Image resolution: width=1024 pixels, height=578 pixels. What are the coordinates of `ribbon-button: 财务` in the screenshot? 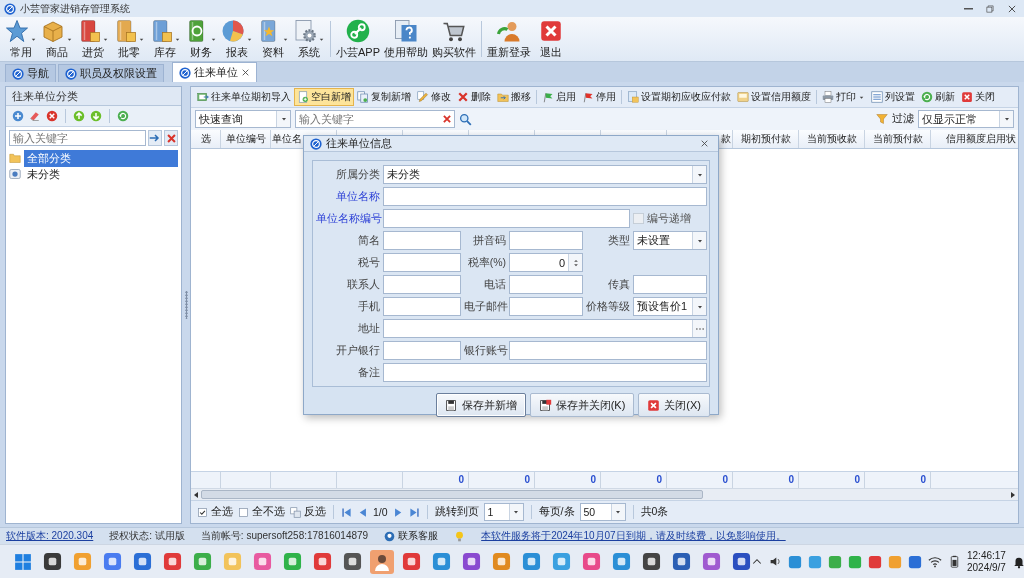 It's located at (201, 39).